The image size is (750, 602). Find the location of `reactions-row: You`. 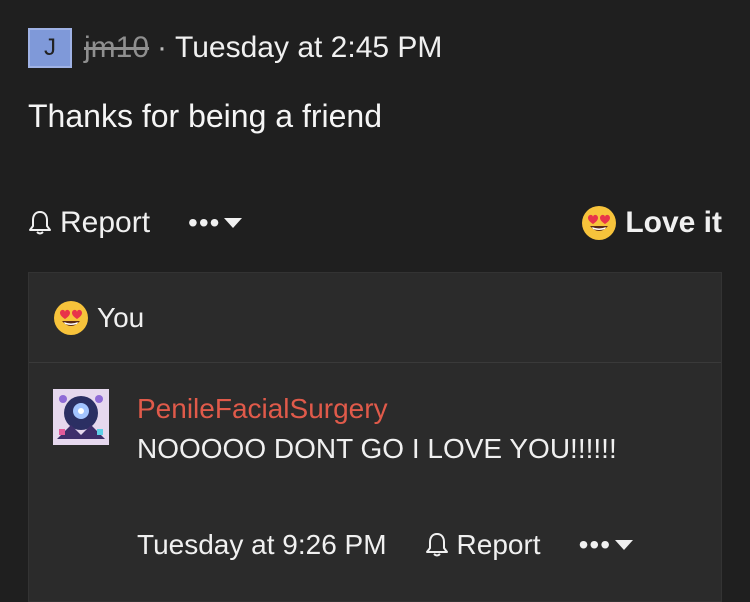

reactions-row: You is located at coordinates (375, 318).